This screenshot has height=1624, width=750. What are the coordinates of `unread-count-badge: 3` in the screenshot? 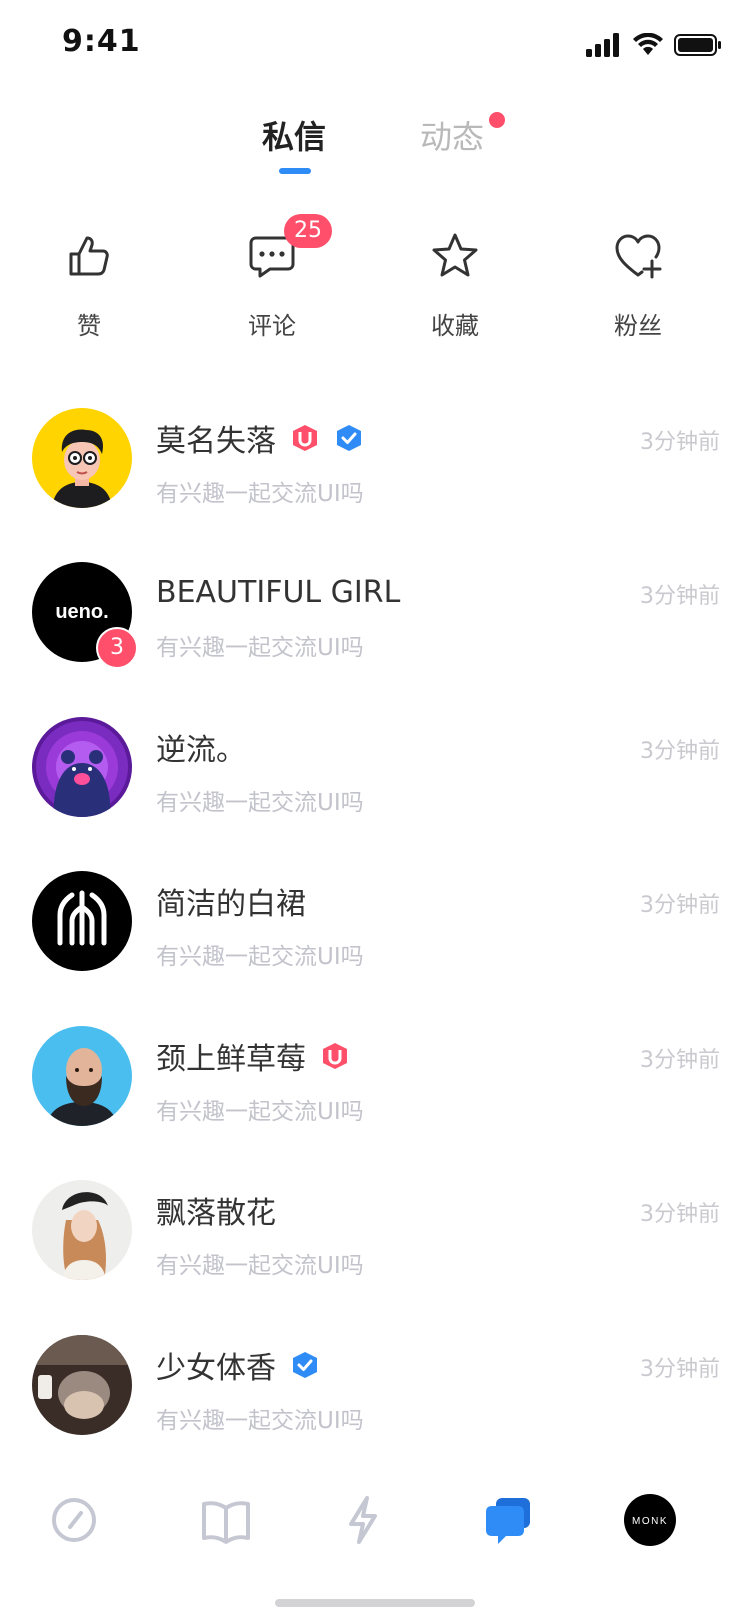 It's located at (117, 648).